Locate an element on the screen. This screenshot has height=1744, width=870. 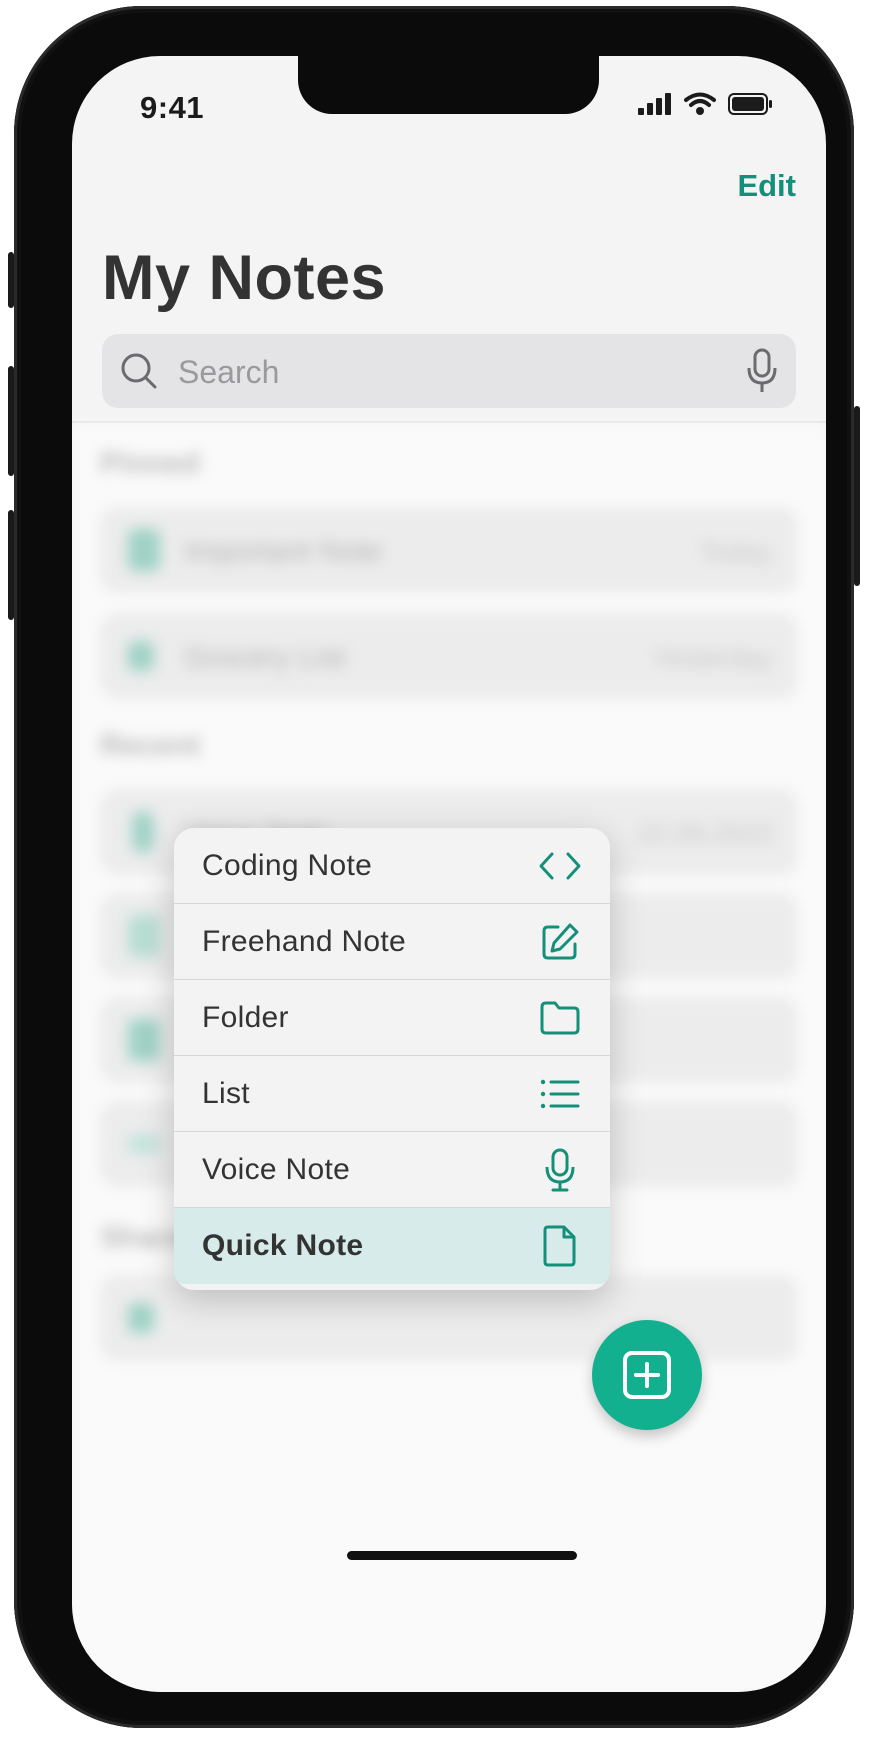
notch is located at coordinates (448, 85).